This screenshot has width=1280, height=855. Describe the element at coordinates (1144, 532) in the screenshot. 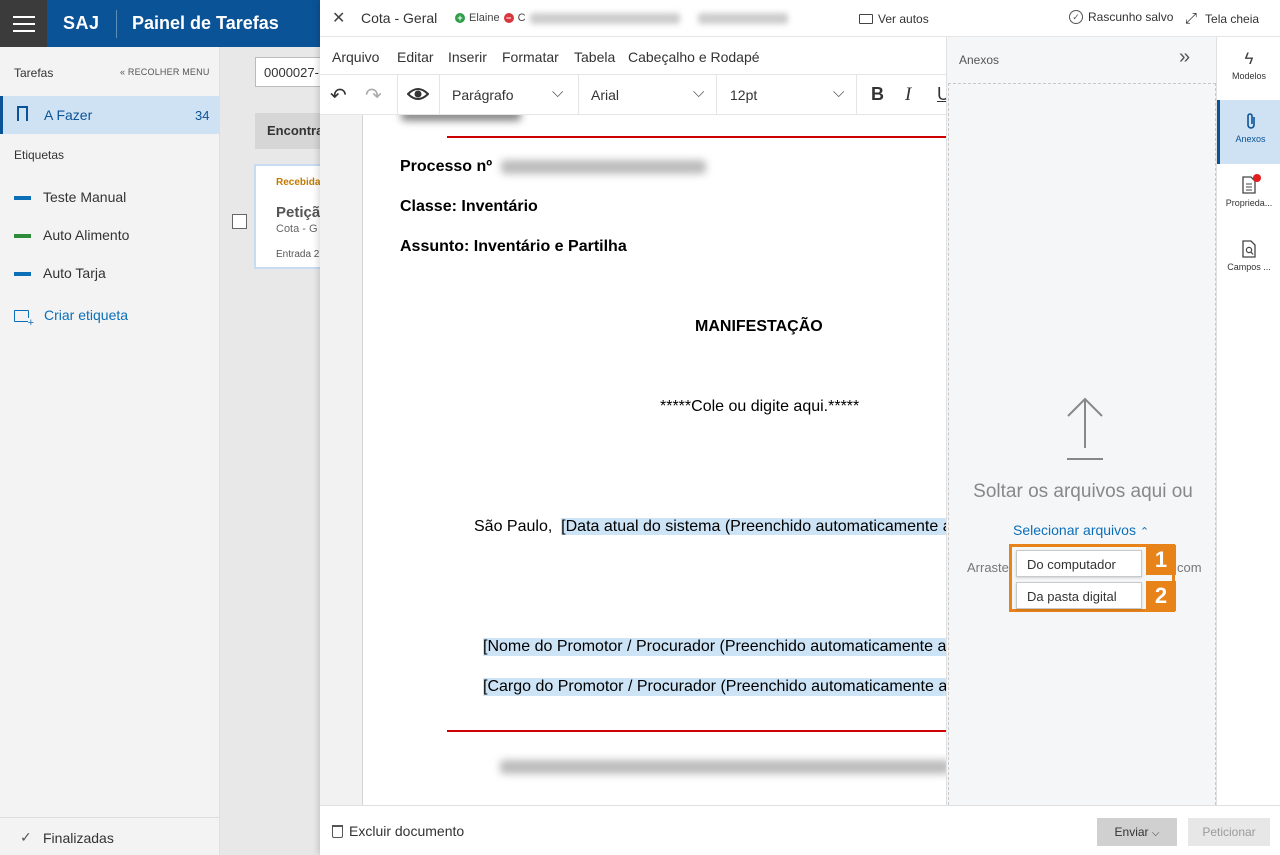

I see `chevron-up-icon: ⌃` at that location.